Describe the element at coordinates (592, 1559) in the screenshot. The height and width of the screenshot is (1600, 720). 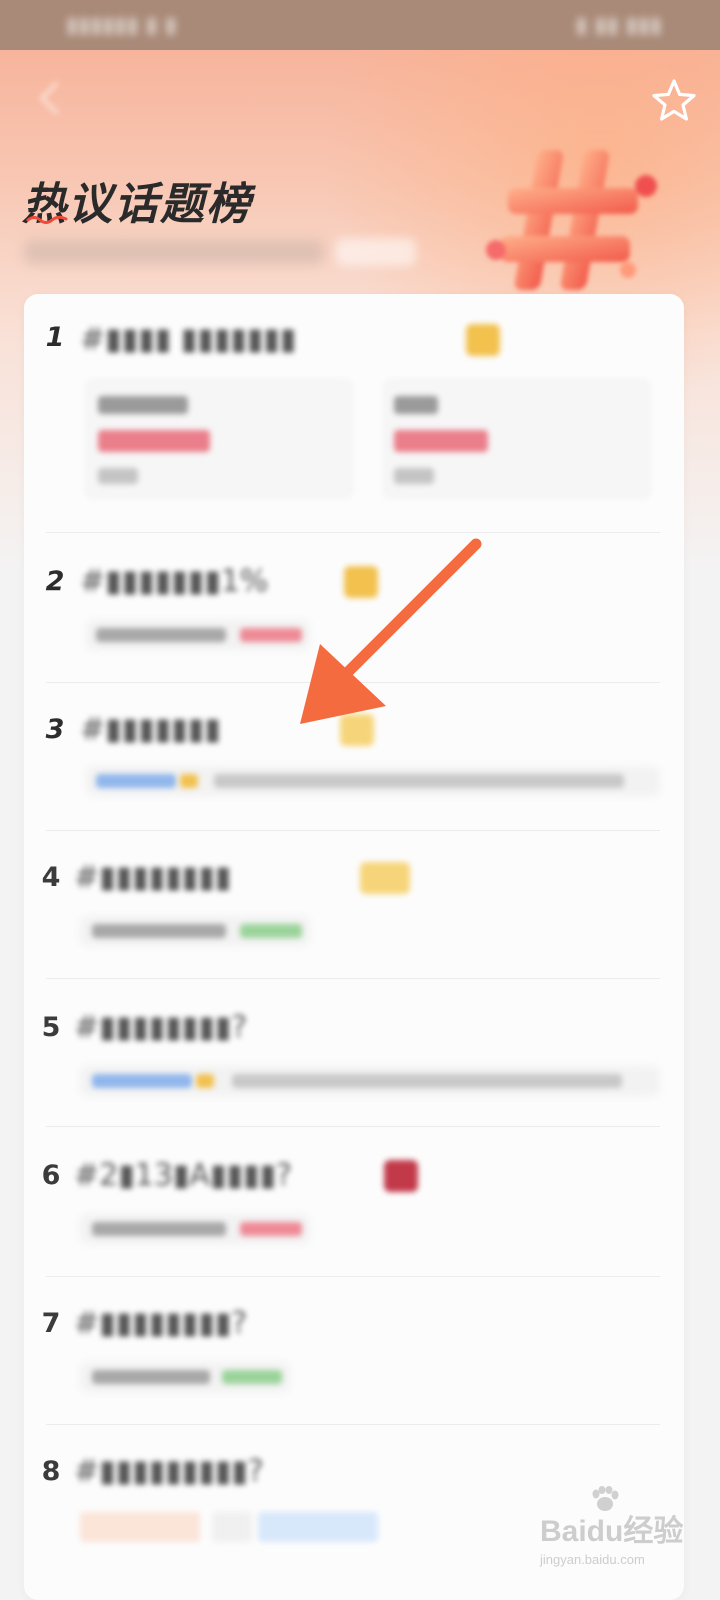
I see `watermark-domain: jingyan.baidu.com` at that location.